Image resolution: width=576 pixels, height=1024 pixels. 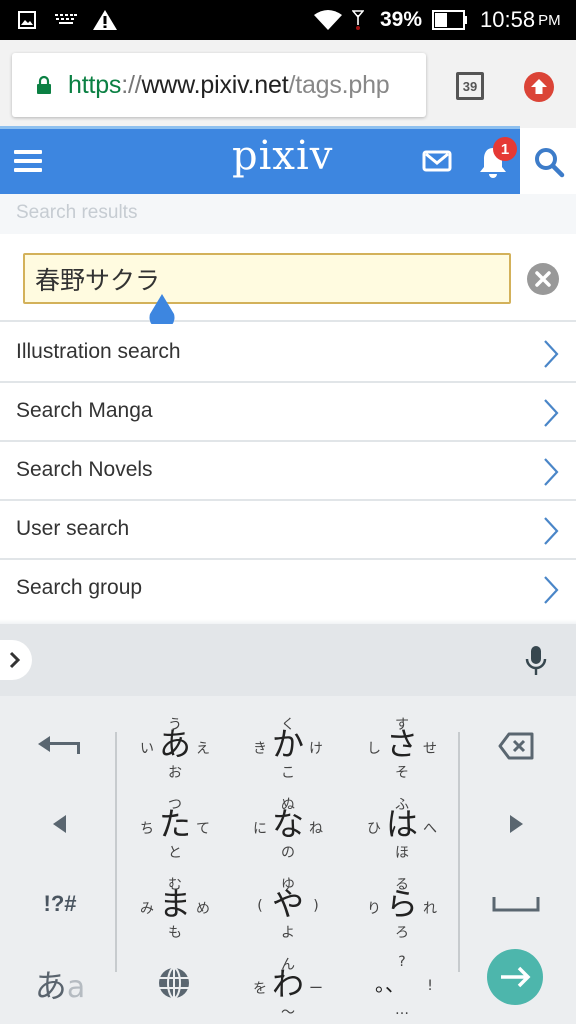 I want to click on url-text: https://www.pixiv.net/tags.php, so click(x=229, y=84).